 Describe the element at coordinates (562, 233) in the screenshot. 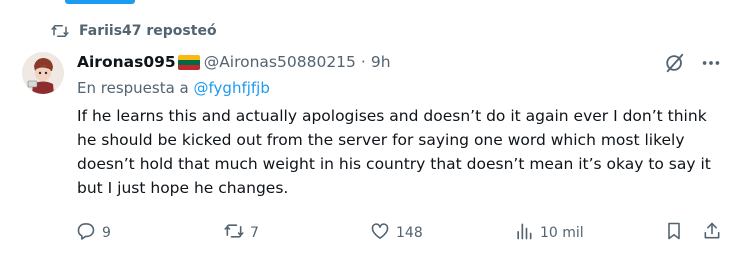

I see `views-count: 10 mil` at that location.